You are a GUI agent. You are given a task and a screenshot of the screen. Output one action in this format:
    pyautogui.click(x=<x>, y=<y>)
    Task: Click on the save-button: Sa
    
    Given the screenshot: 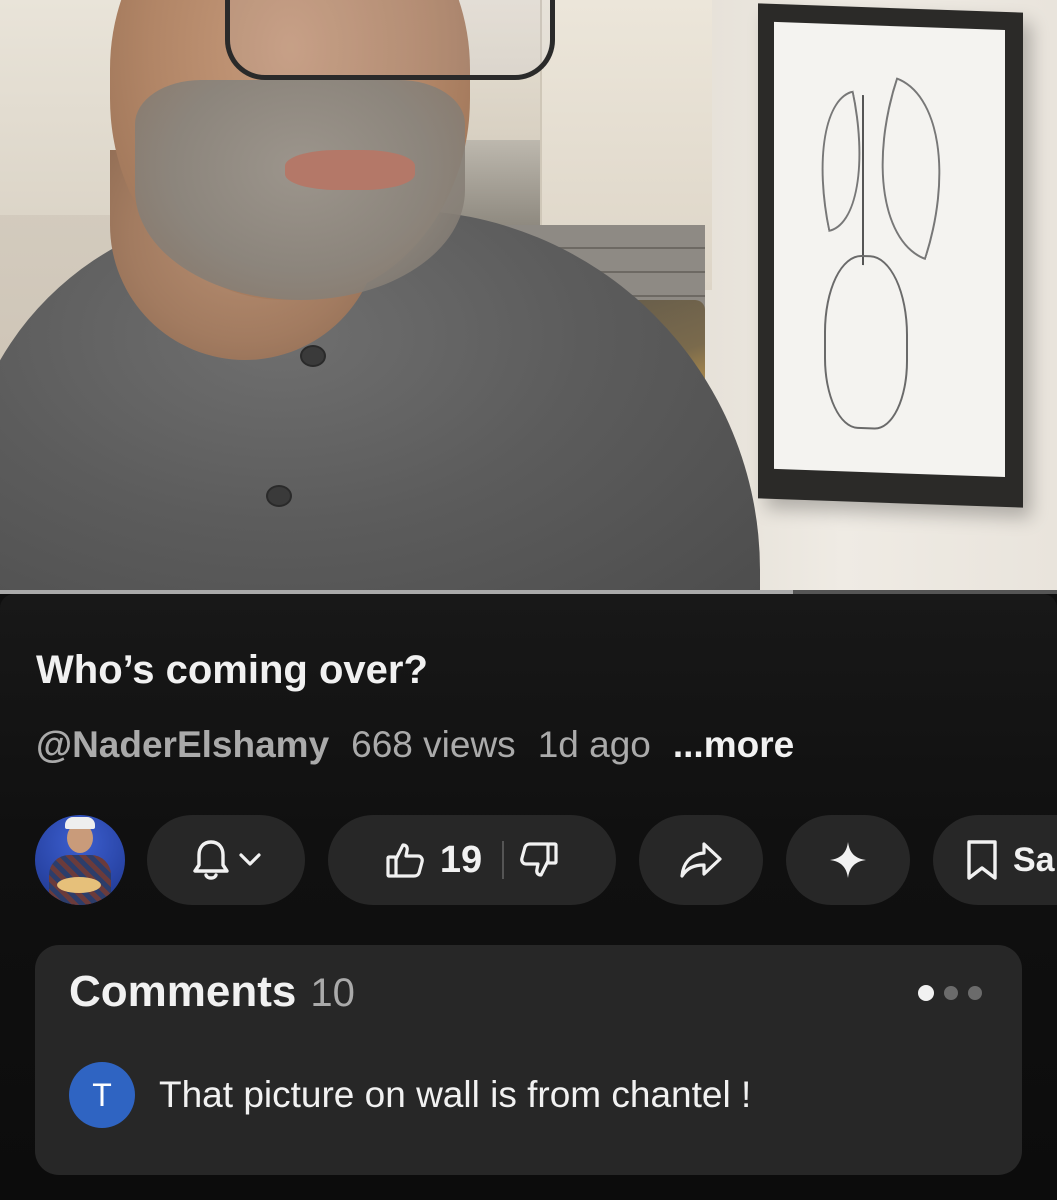 What is the action you would take?
    pyautogui.click(x=995, y=860)
    